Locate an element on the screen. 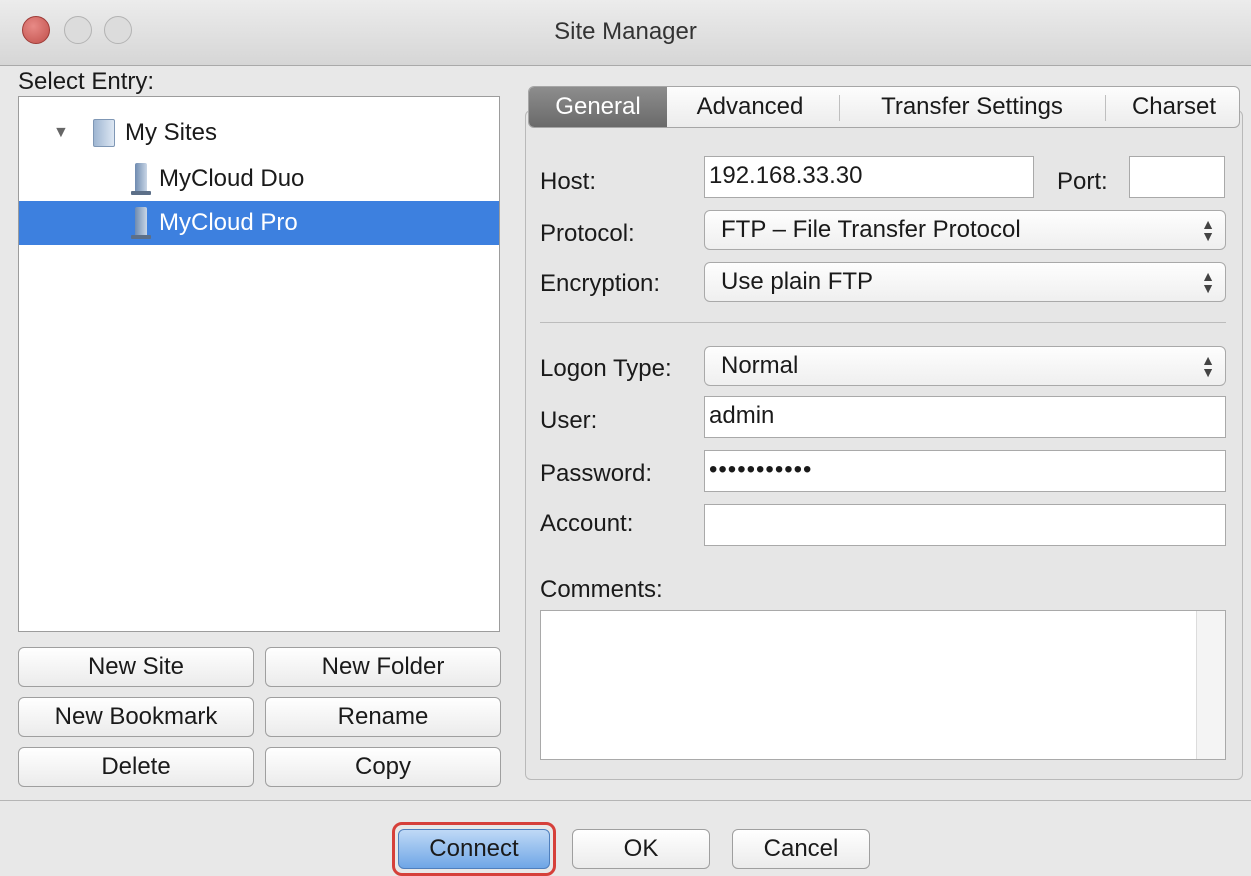 The width and height of the screenshot is (1251, 876). comments-textarea is located at coordinates (883, 685).